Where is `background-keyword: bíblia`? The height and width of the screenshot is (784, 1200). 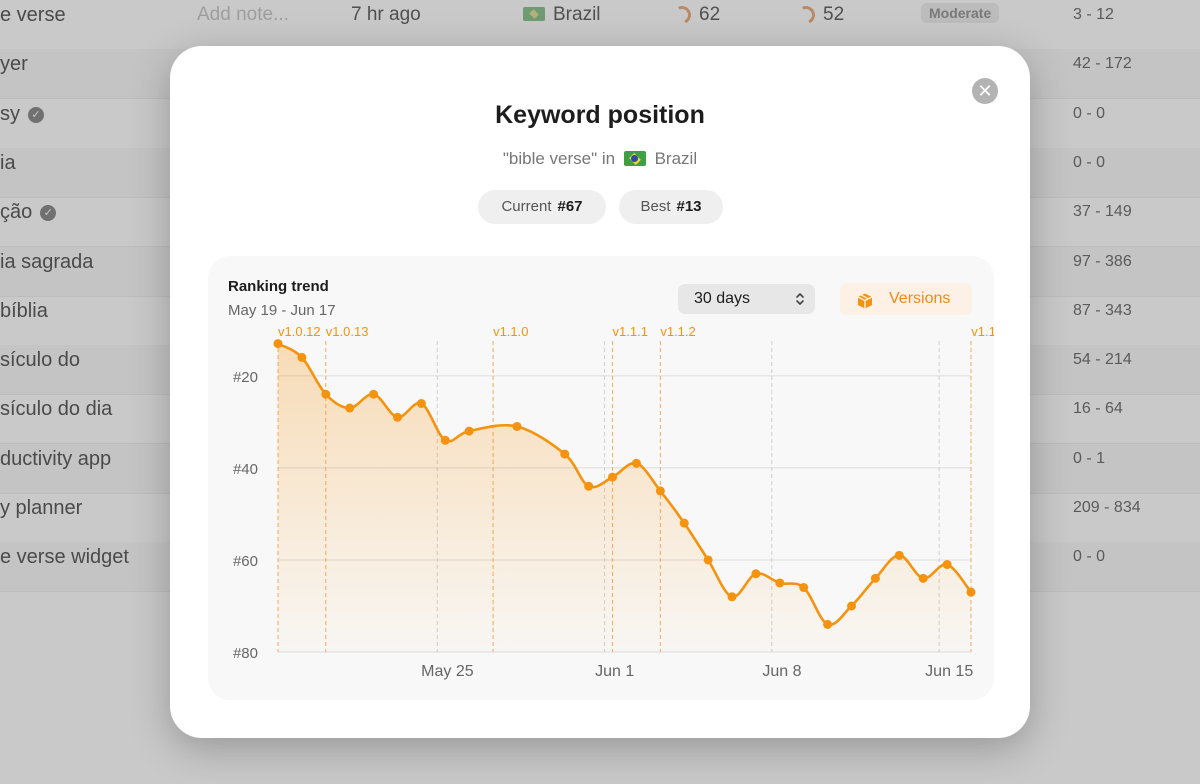
background-keyword: bíblia is located at coordinates (24, 320).